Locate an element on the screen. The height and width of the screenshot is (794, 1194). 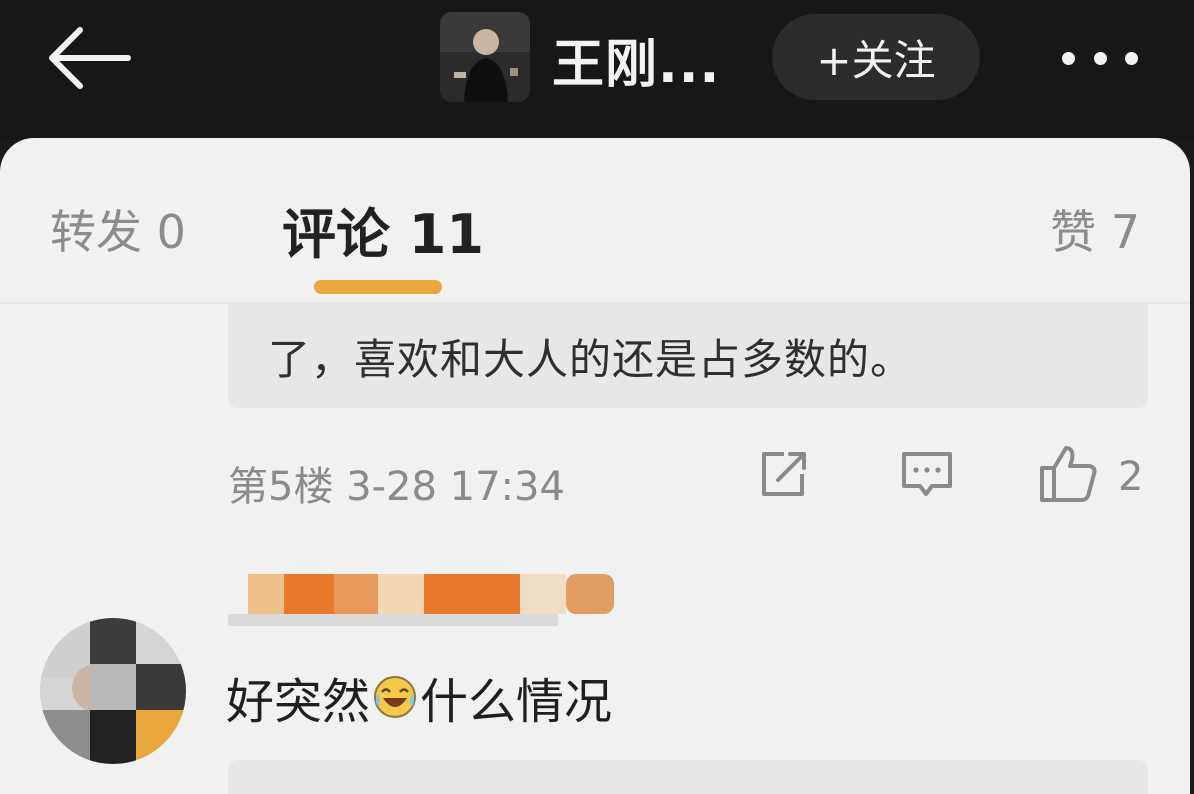
nested-reply-box is located at coordinates (688, 777).